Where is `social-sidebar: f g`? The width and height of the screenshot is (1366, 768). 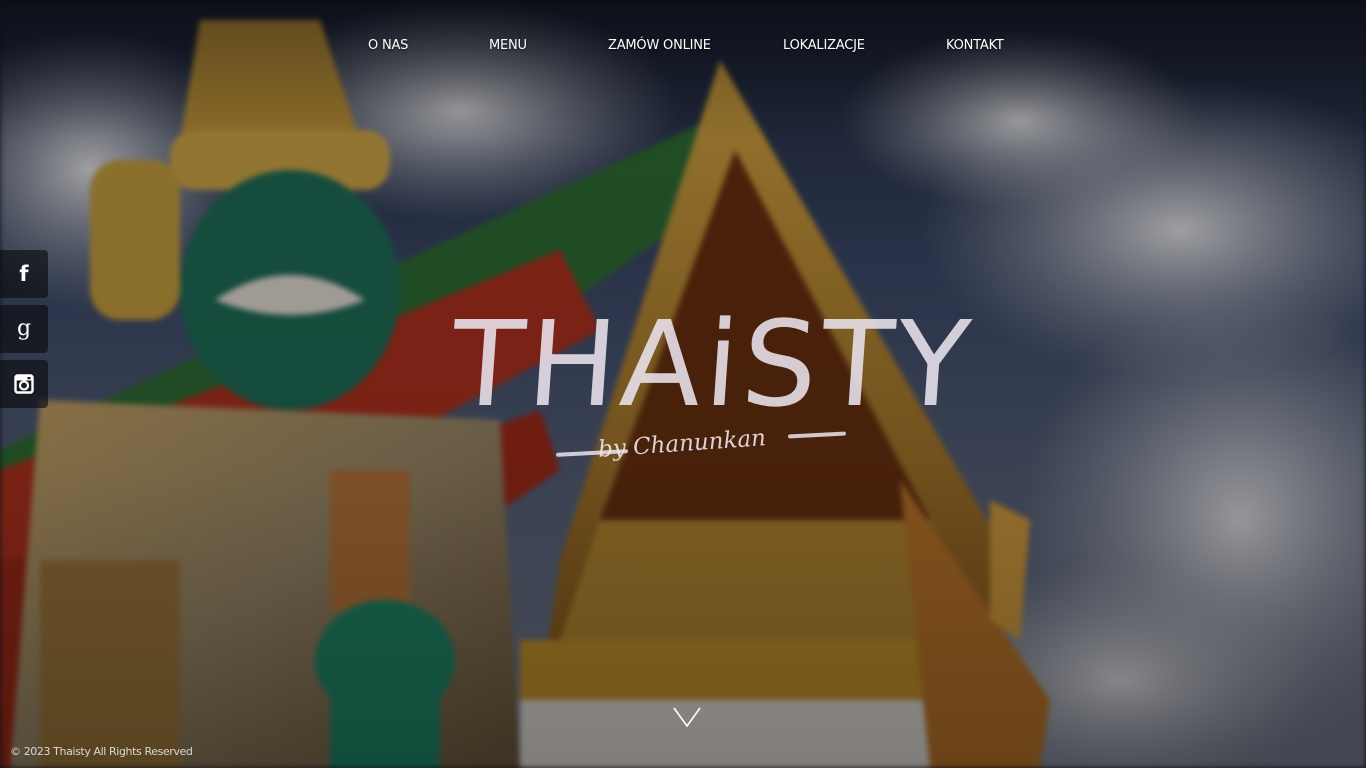 social-sidebar: f g is located at coordinates (24, 332).